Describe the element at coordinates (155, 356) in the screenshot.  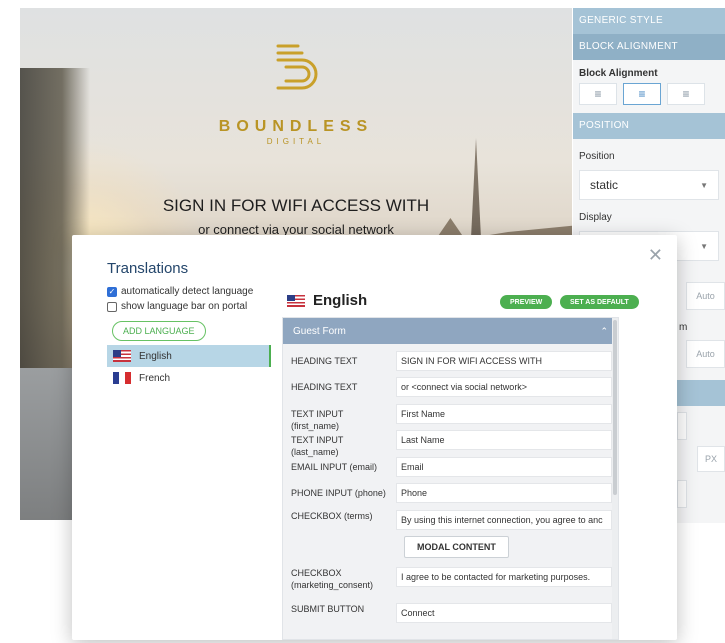
I see `language-label: English` at that location.